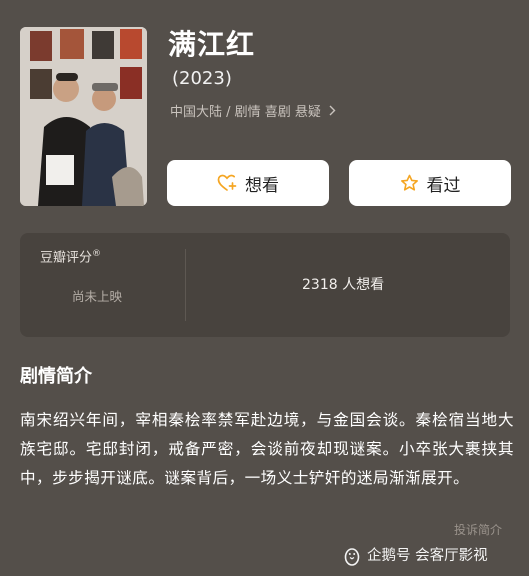 This screenshot has height=576, width=529. I want to click on want-to-watch-button: 想看, so click(248, 183).